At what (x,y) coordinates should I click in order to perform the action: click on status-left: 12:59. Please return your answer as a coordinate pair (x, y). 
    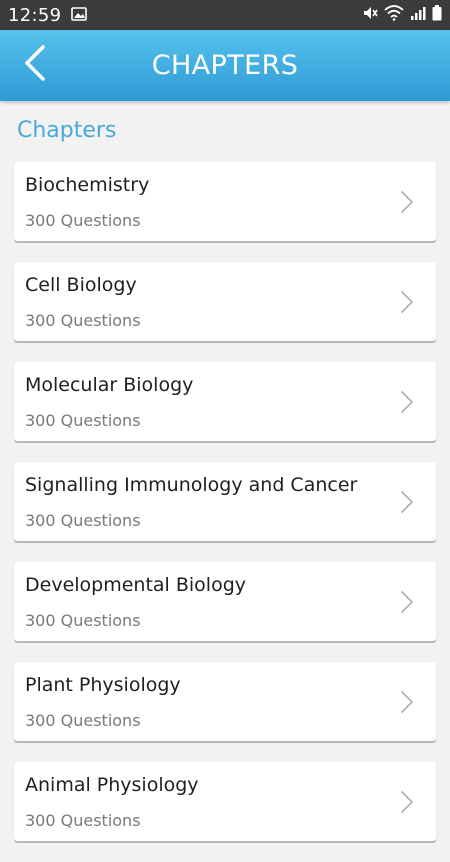
    Looking at the image, I should click on (48, 15).